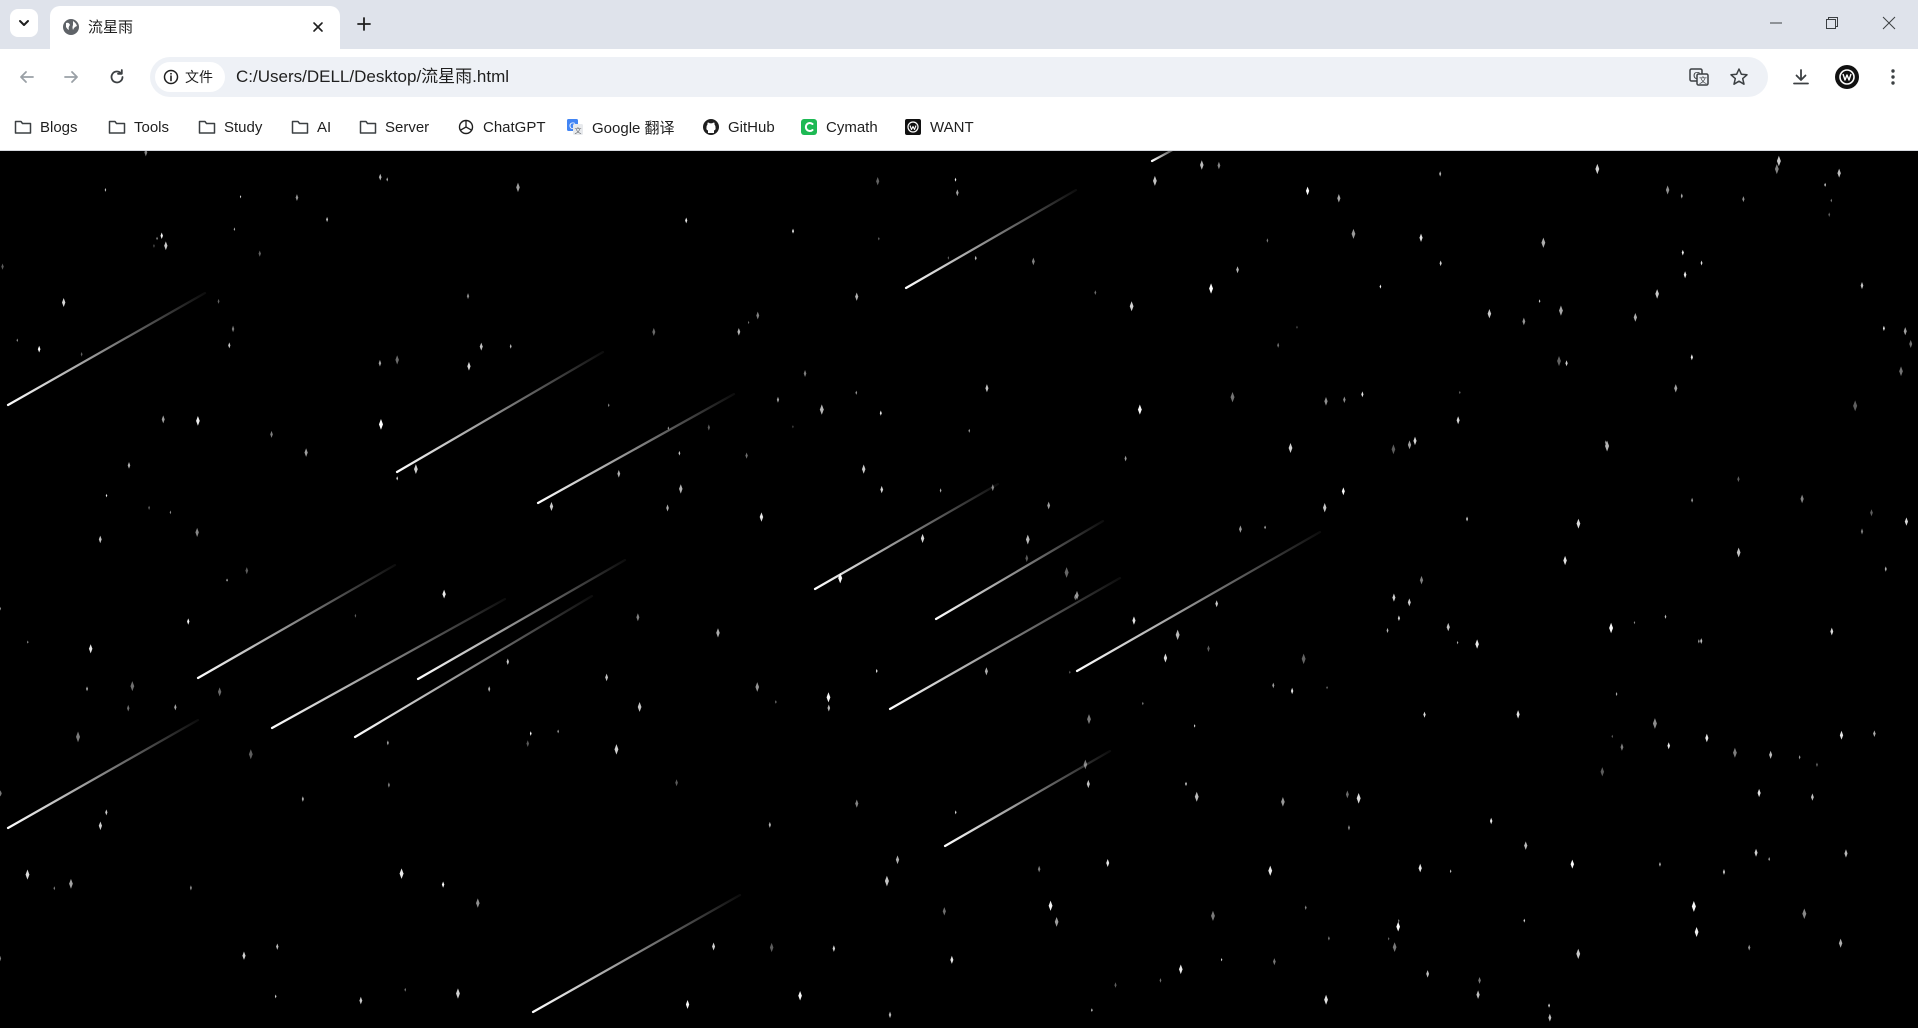 The image size is (1918, 1028). I want to click on bookmark-label: WANT, so click(952, 127).